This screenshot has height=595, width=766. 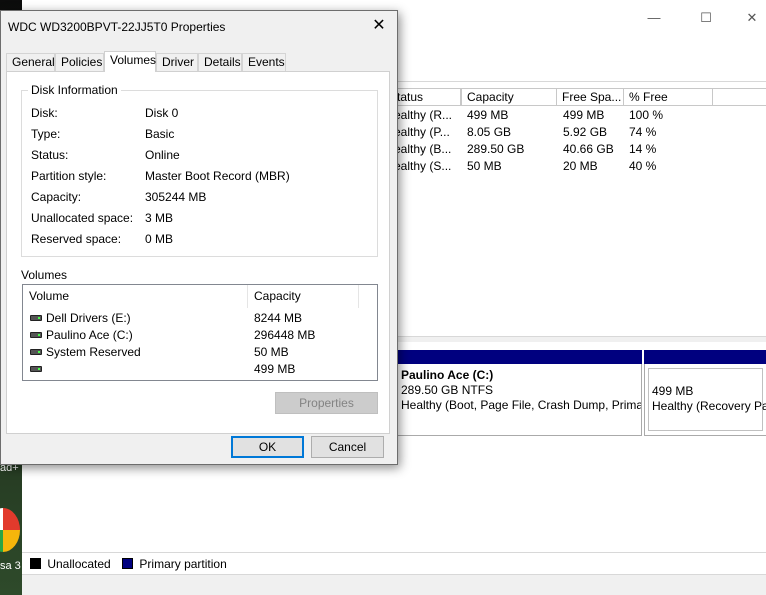 I want to click on volume-name: System Reserved, so click(x=93, y=352).